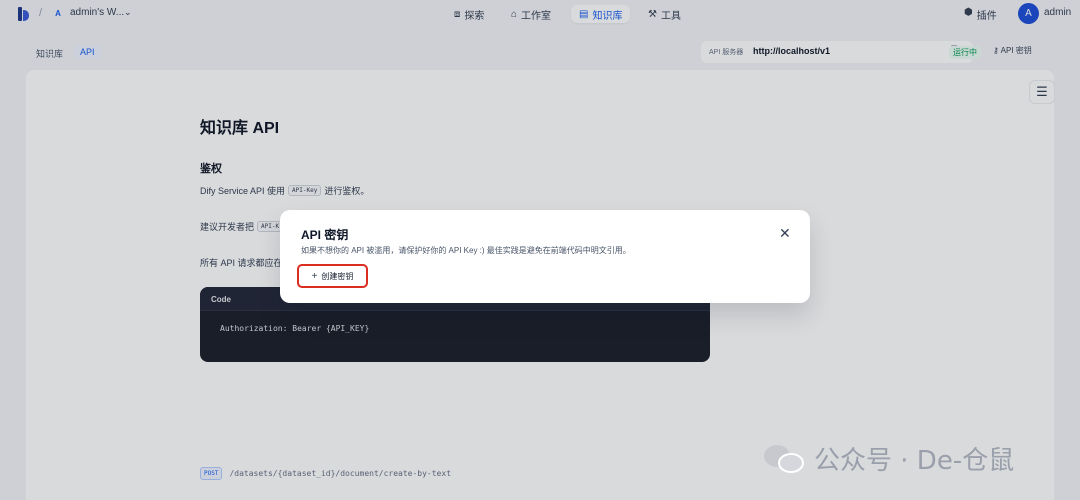  I want to click on create-key-label: 创建密钥, so click(337, 276).